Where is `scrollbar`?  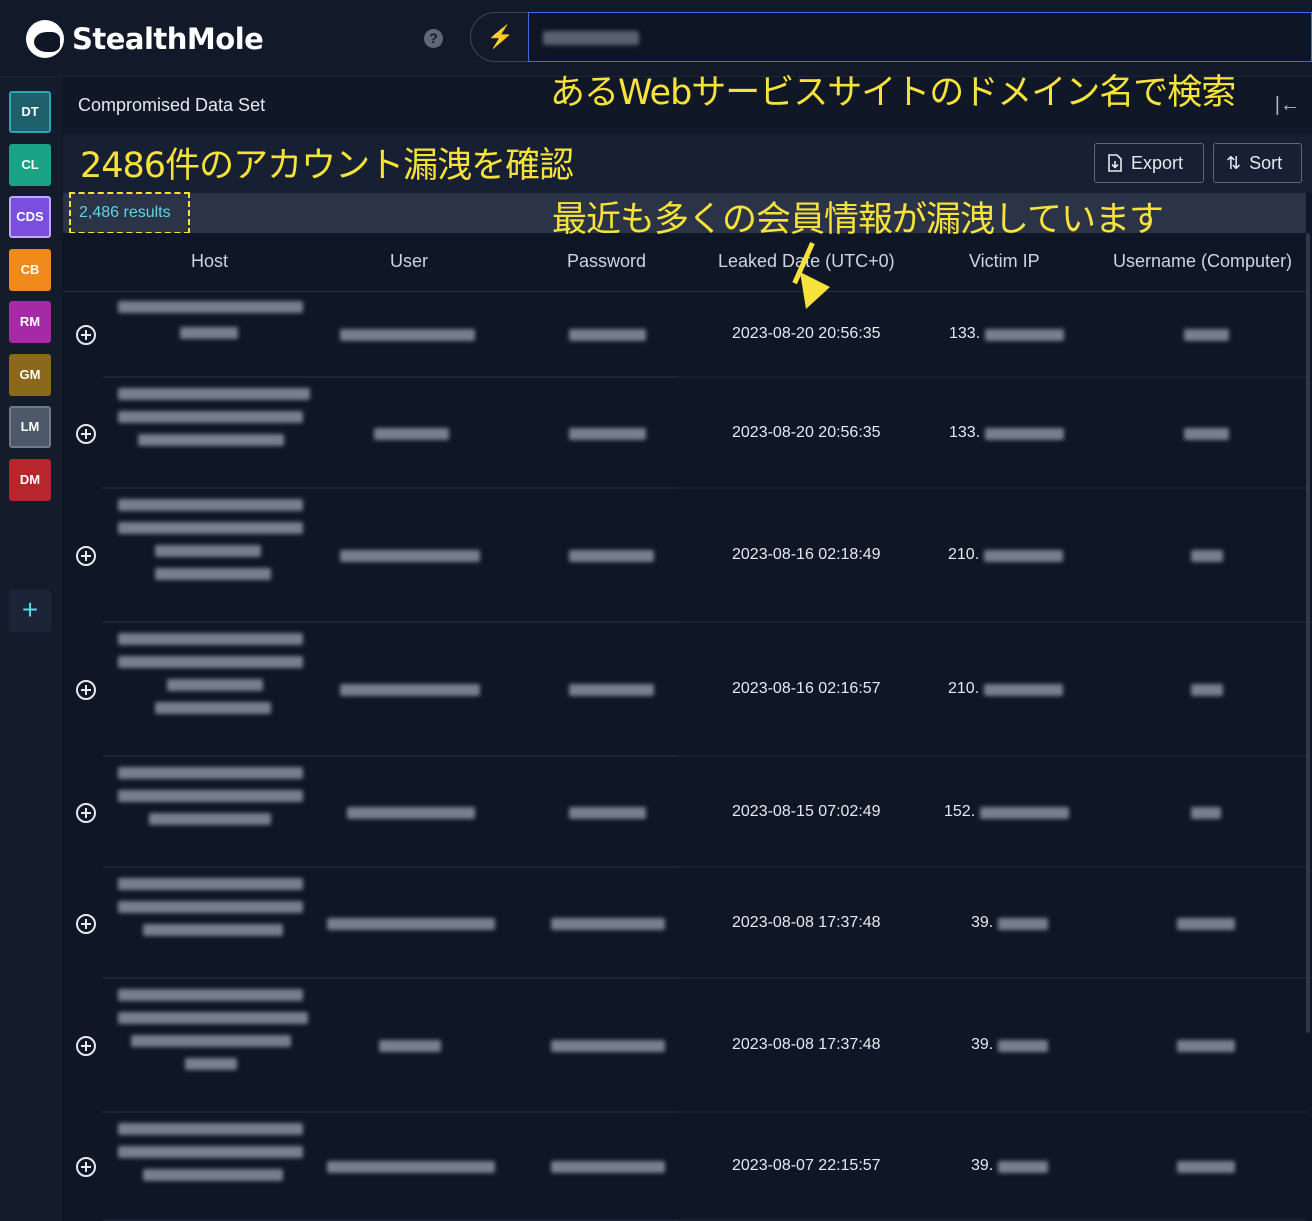 scrollbar is located at coordinates (1308, 633).